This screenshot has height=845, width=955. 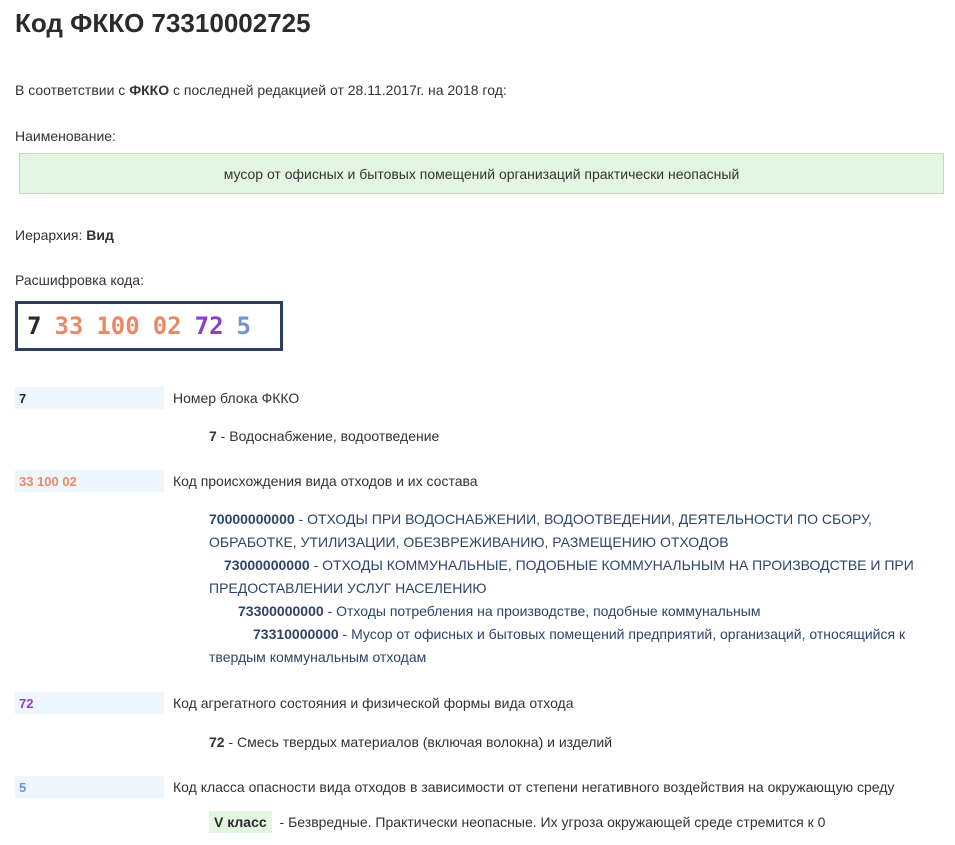 What do you see at coordinates (240, 822) in the screenshot?
I see `hazard-class-badge: V класс` at bounding box center [240, 822].